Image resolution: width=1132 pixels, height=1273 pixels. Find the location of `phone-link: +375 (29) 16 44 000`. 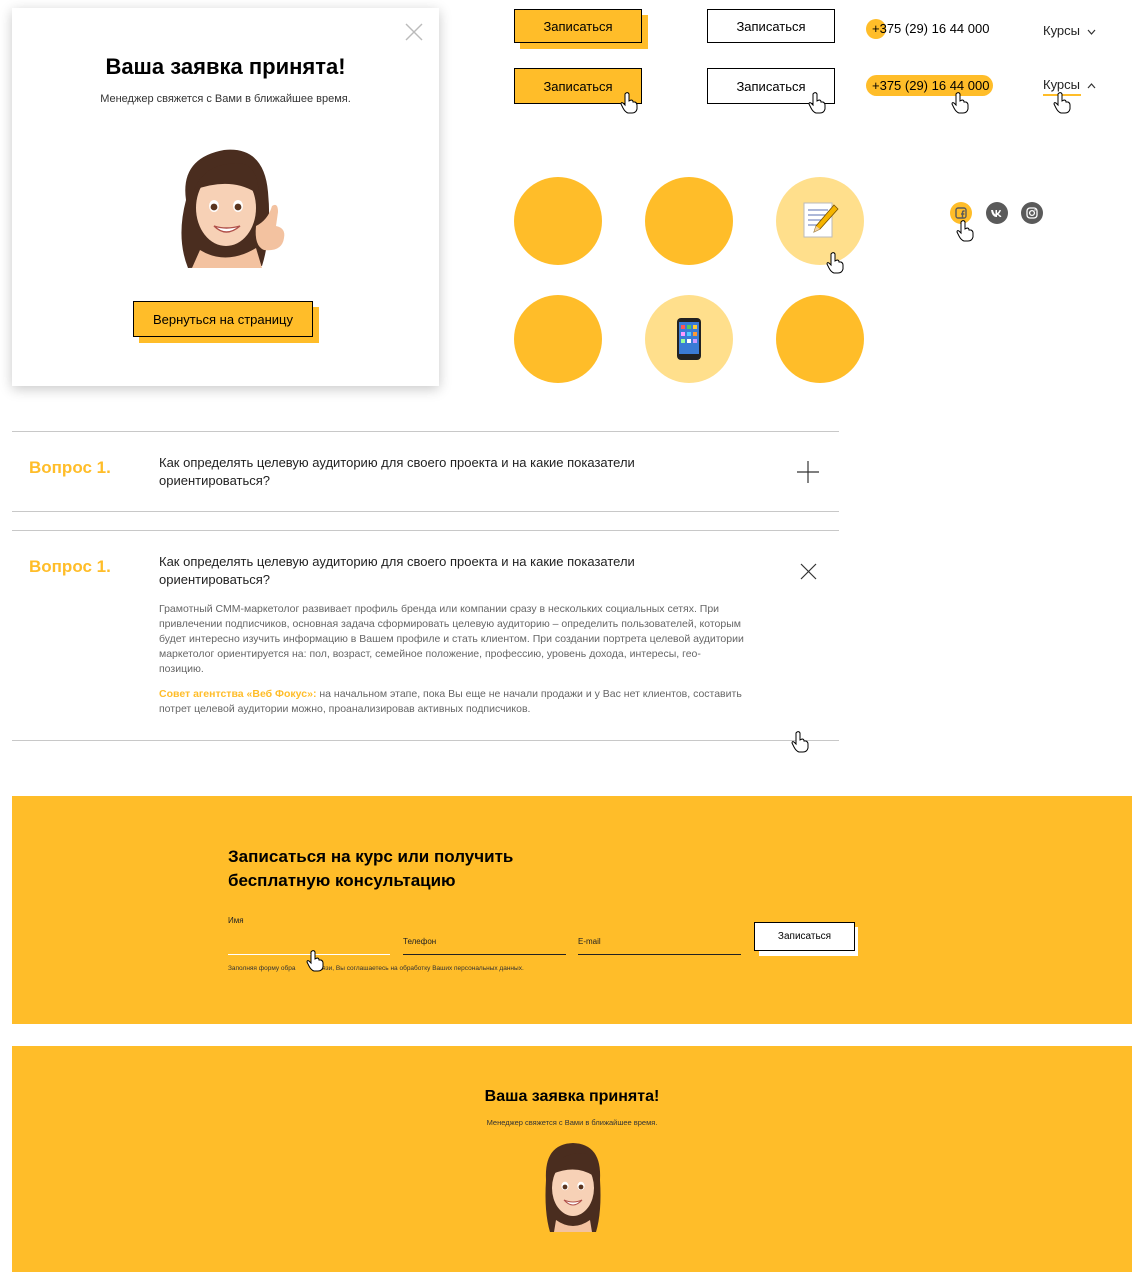

phone-link: +375 (29) 16 44 000 is located at coordinates (930, 28).